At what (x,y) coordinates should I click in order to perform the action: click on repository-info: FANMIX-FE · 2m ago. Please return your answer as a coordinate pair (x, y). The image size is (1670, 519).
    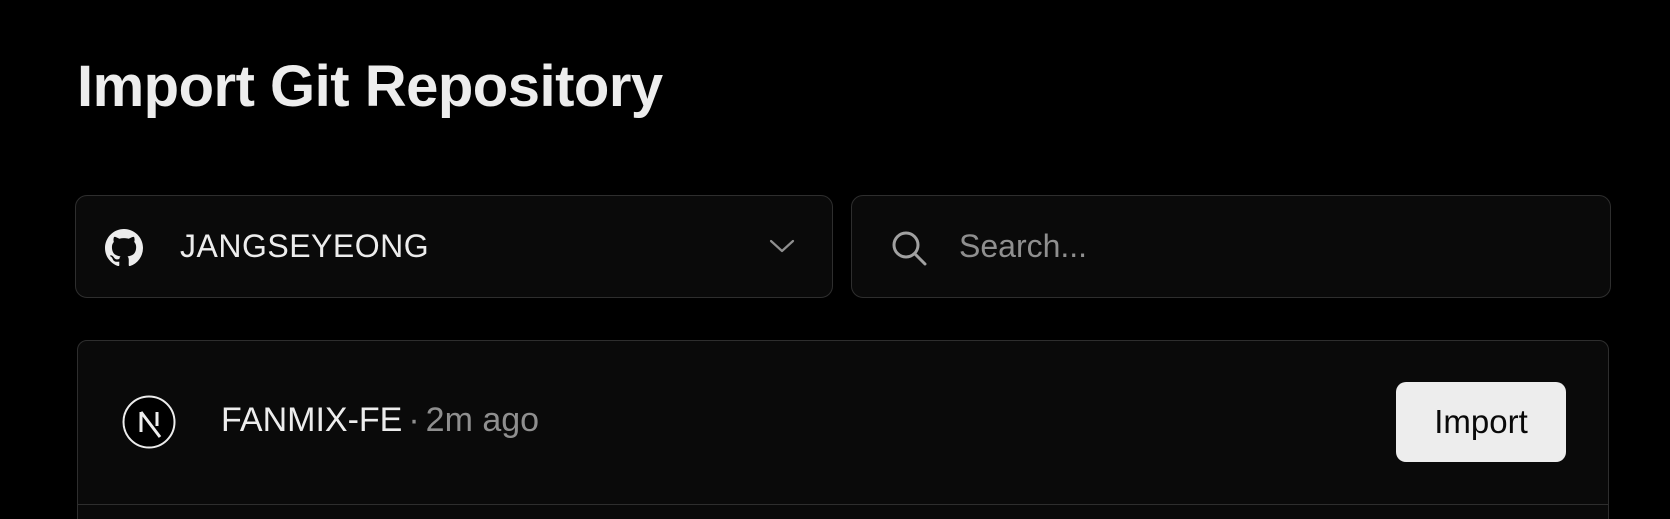
    Looking at the image, I should click on (380, 420).